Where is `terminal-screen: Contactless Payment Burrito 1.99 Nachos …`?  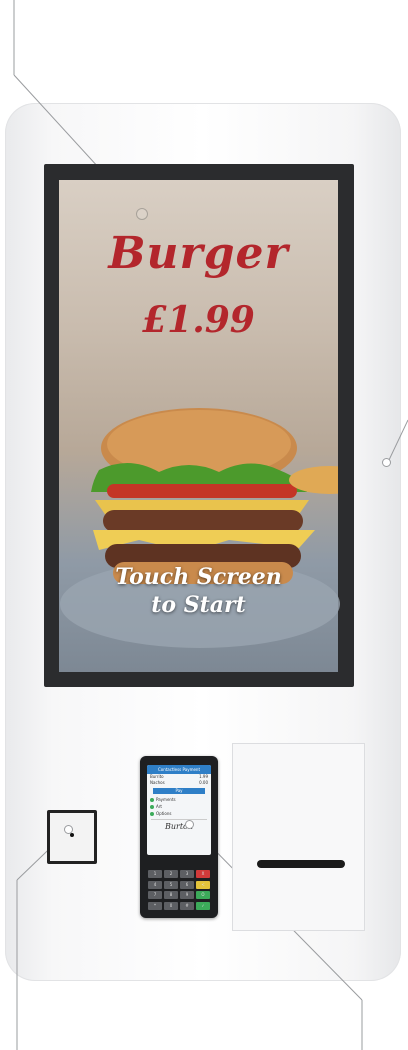 terminal-screen: Contactless Payment Burrito 1.99 Nachos … is located at coordinates (179, 810).